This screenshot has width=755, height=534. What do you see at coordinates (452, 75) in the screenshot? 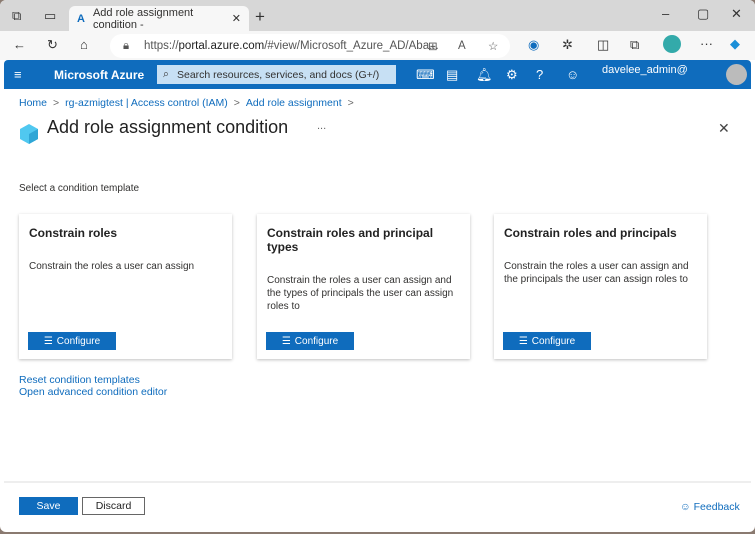
I see `directory-filter-icon: ▤` at bounding box center [452, 75].